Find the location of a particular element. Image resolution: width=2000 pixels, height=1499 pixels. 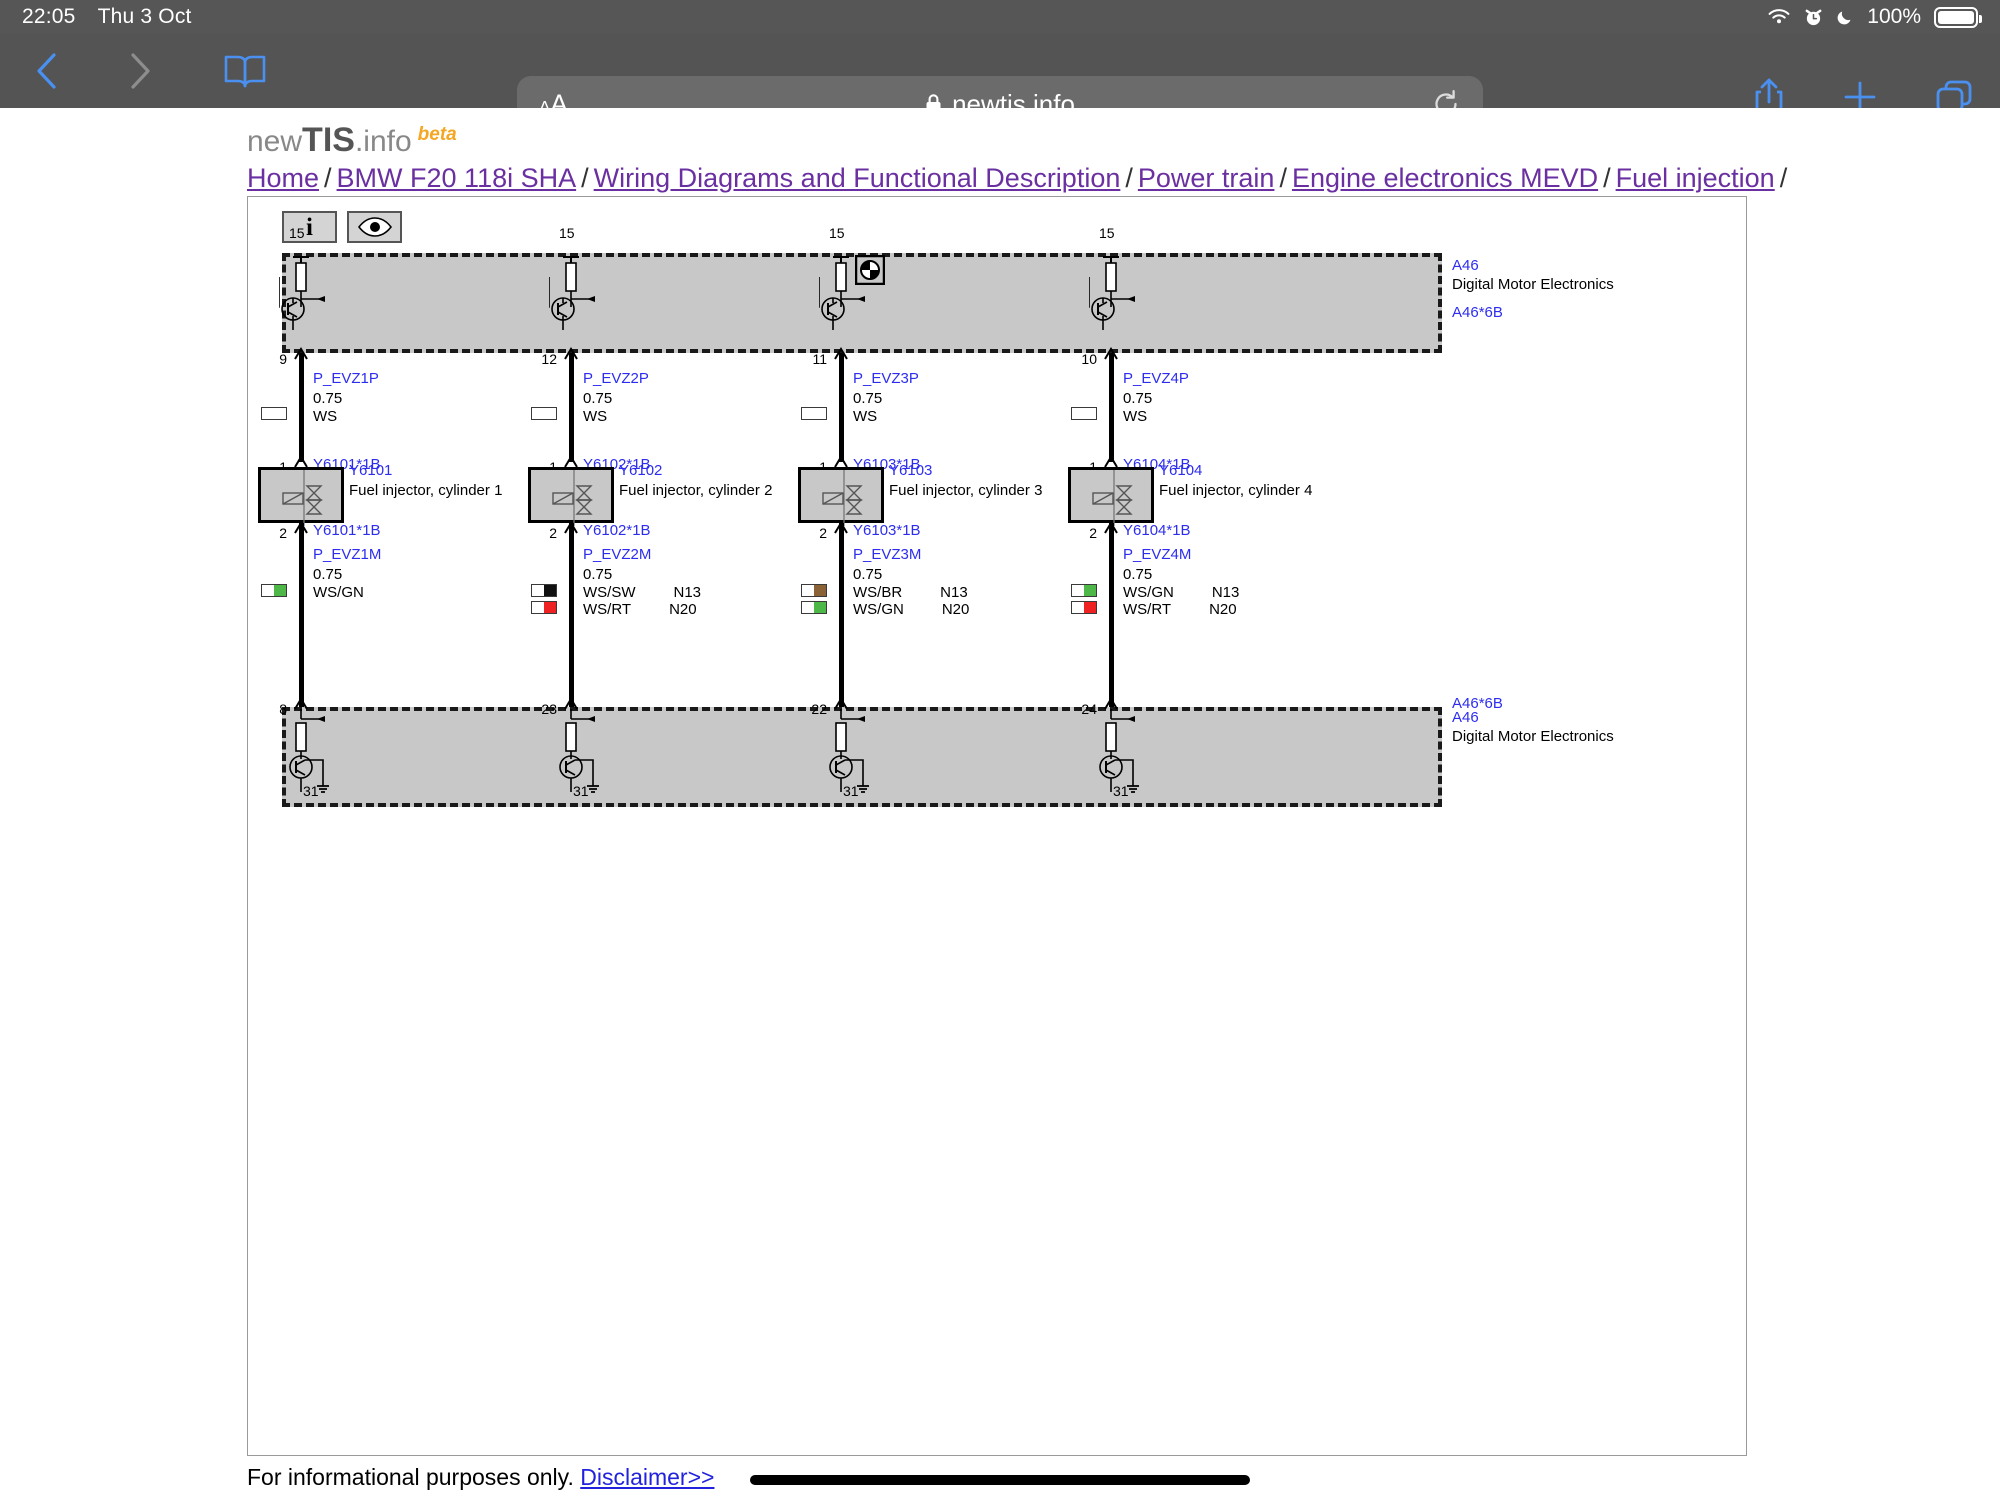

wire-color-row: WS/GN N20 is located at coordinates (911, 610).